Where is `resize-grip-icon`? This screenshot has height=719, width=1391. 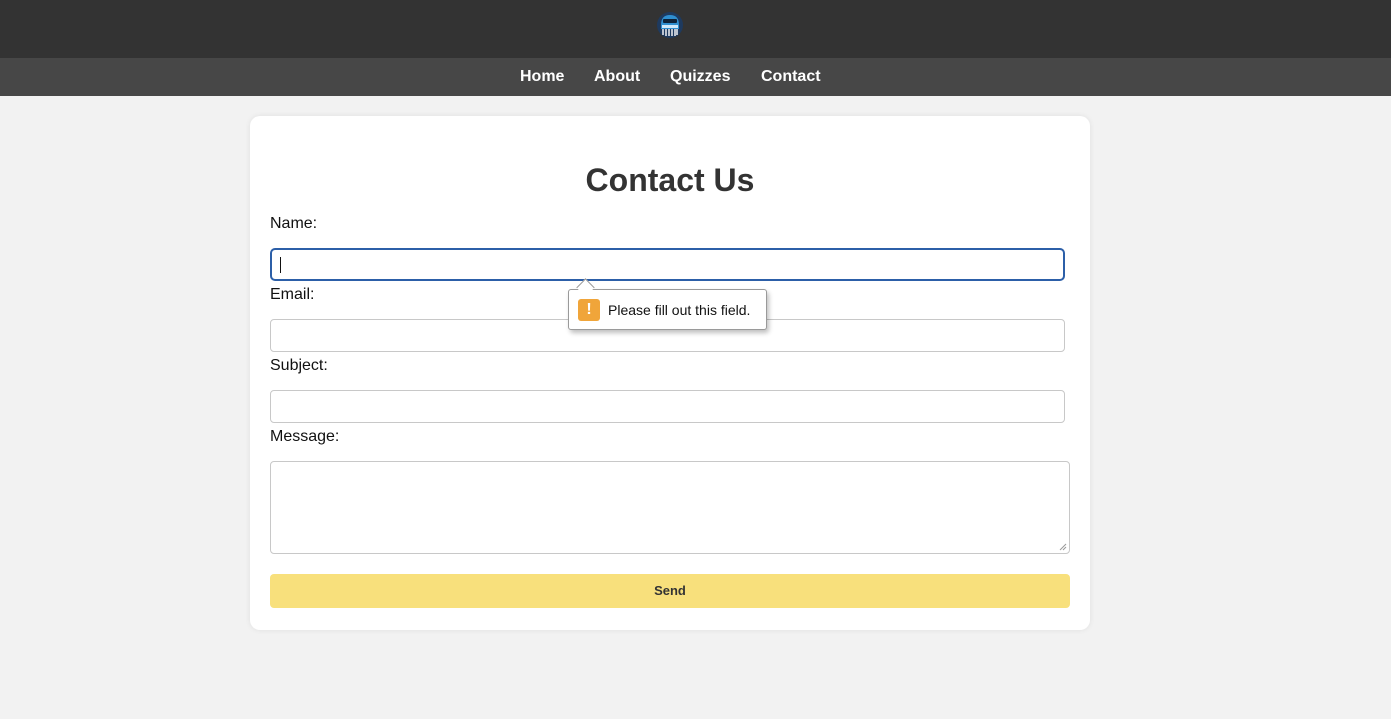 resize-grip-icon is located at coordinates (1063, 547).